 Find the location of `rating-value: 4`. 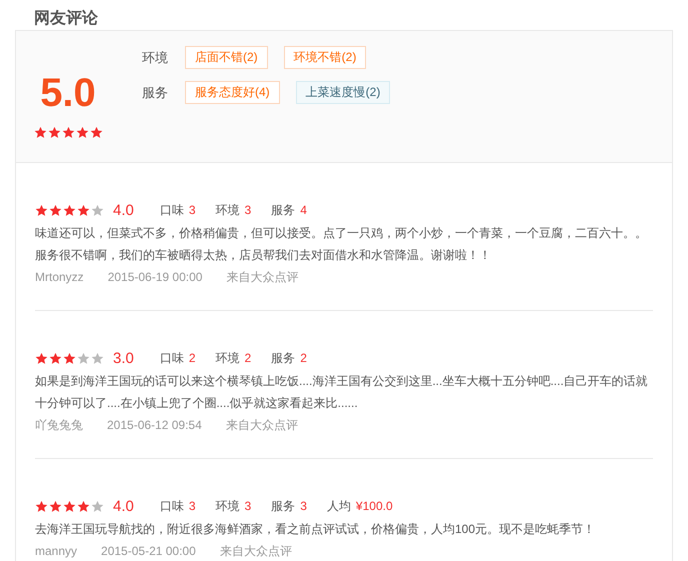

rating-value: 4 is located at coordinates (303, 210).